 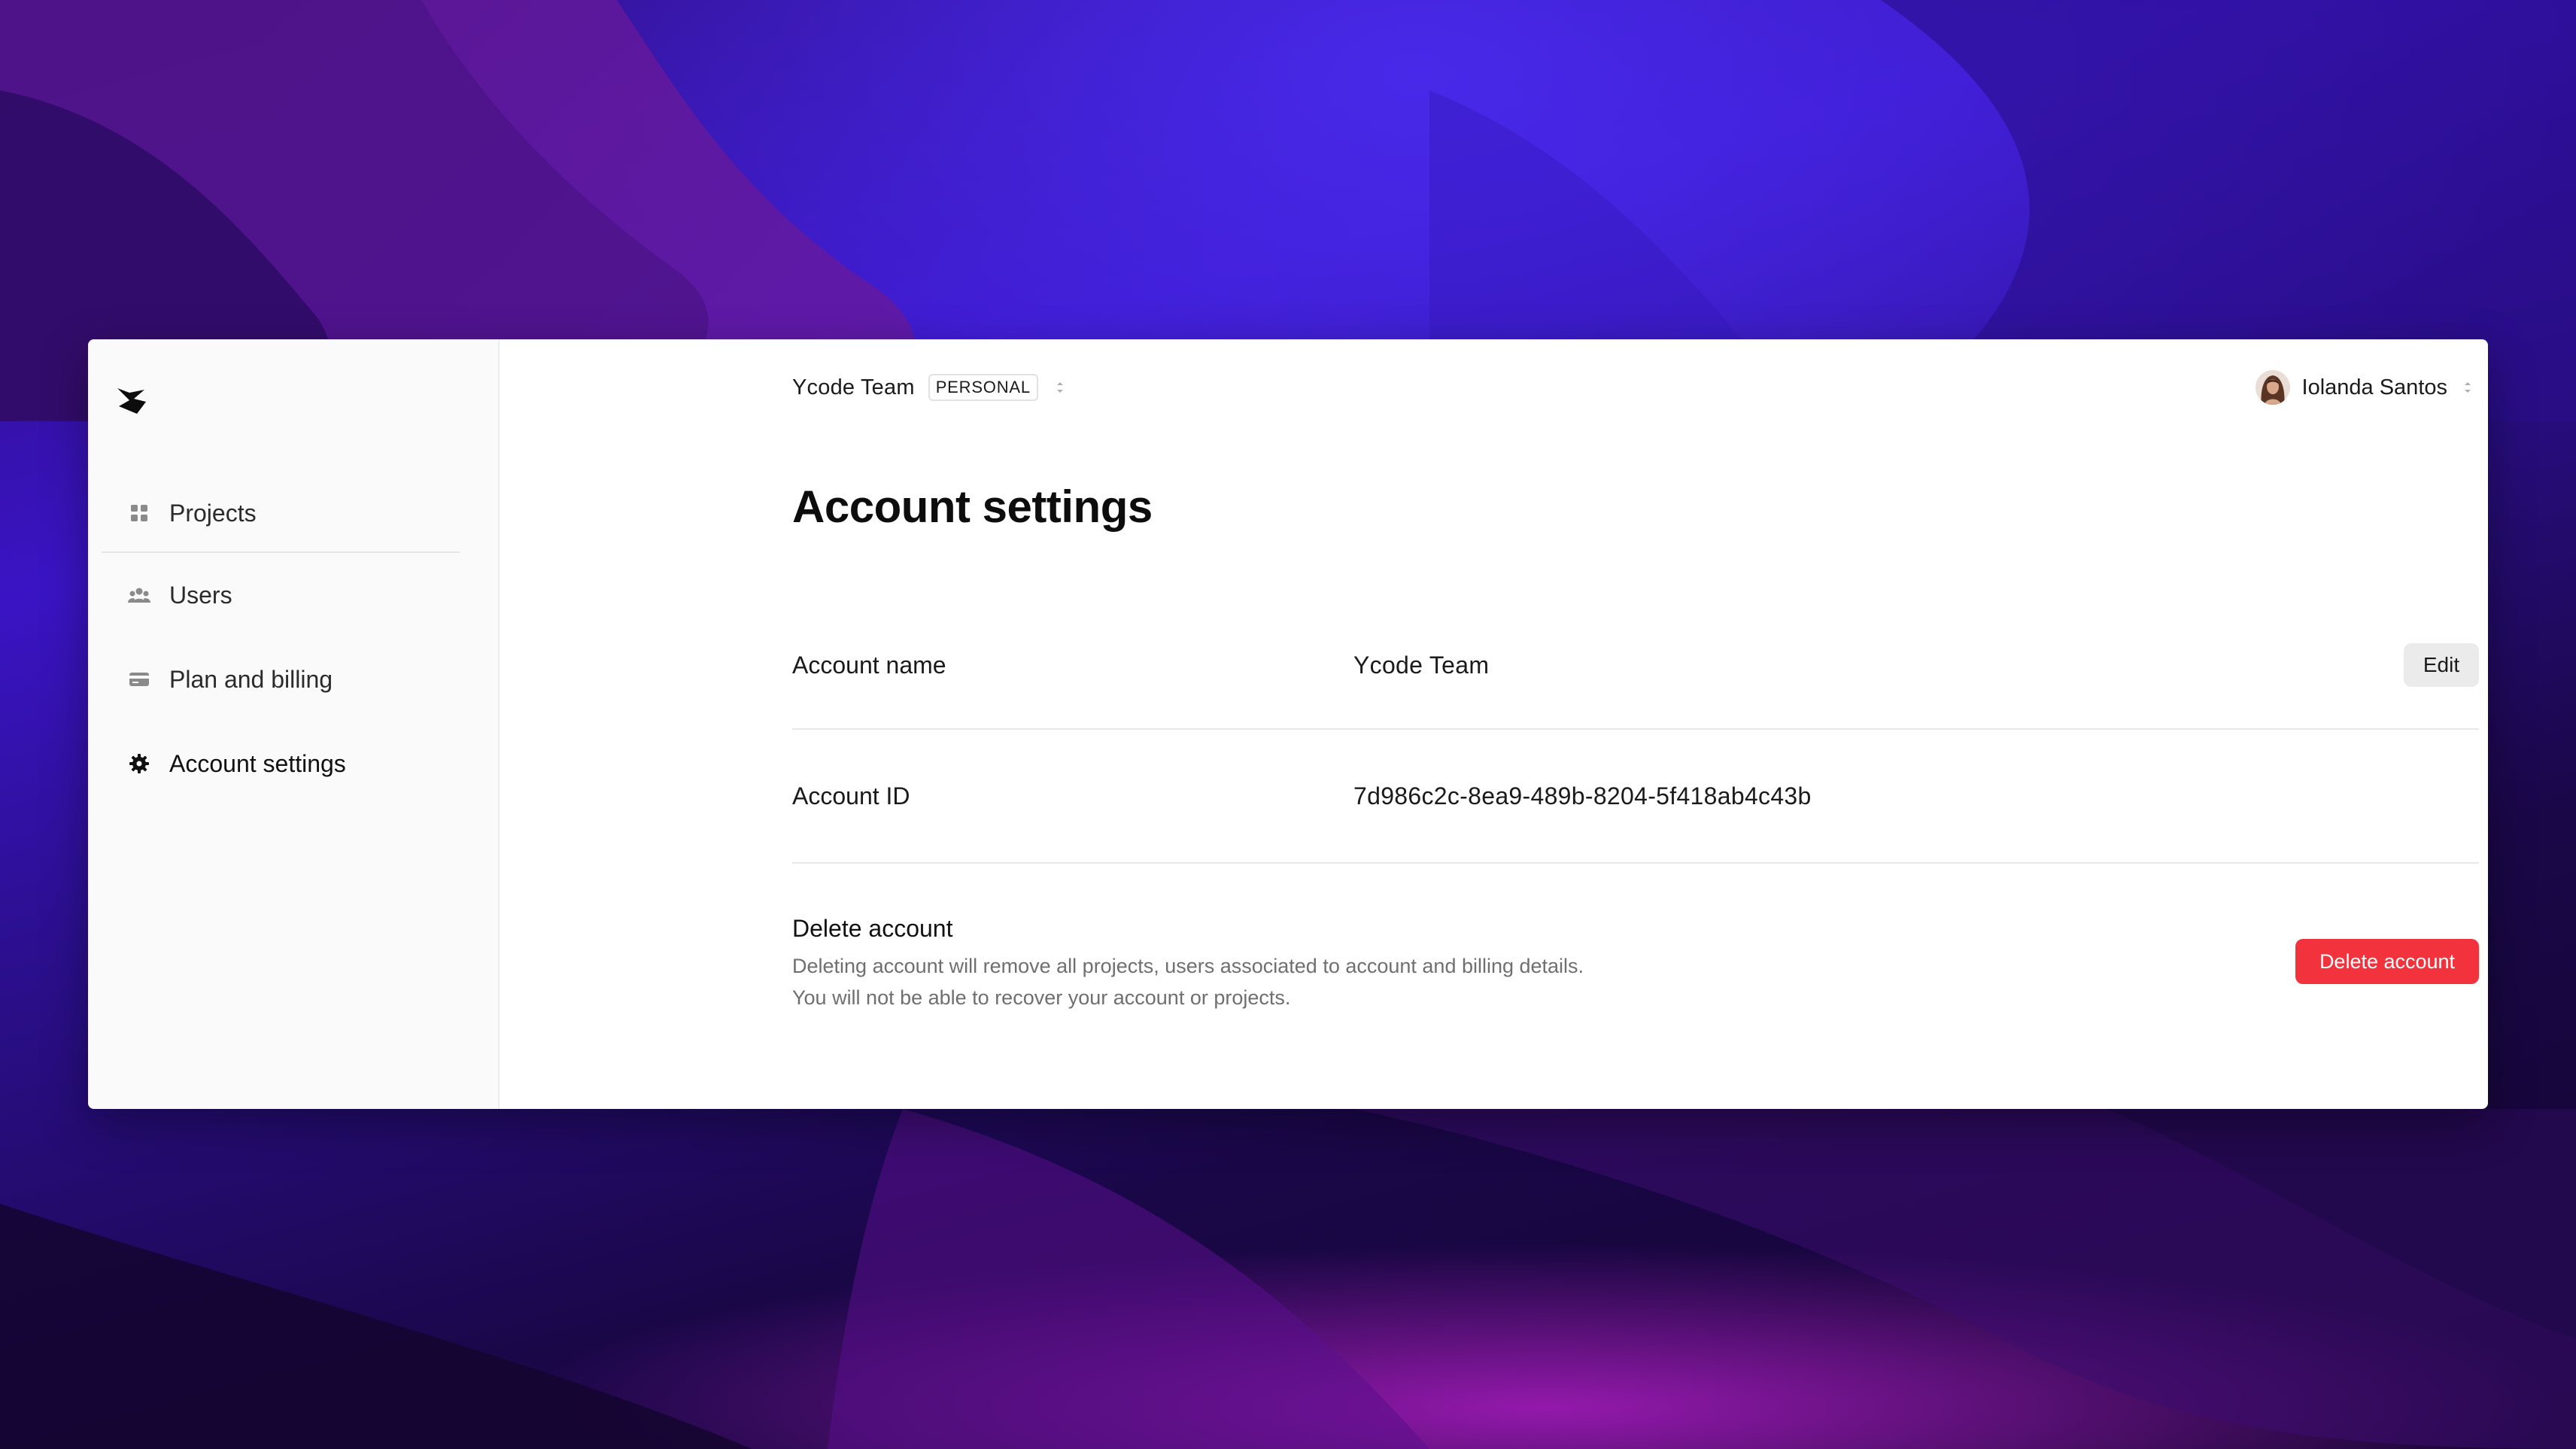 What do you see at coordinates (973, 507) in the screenshot?
I see `page-title: Account settings` at bounding box center [973, 507].